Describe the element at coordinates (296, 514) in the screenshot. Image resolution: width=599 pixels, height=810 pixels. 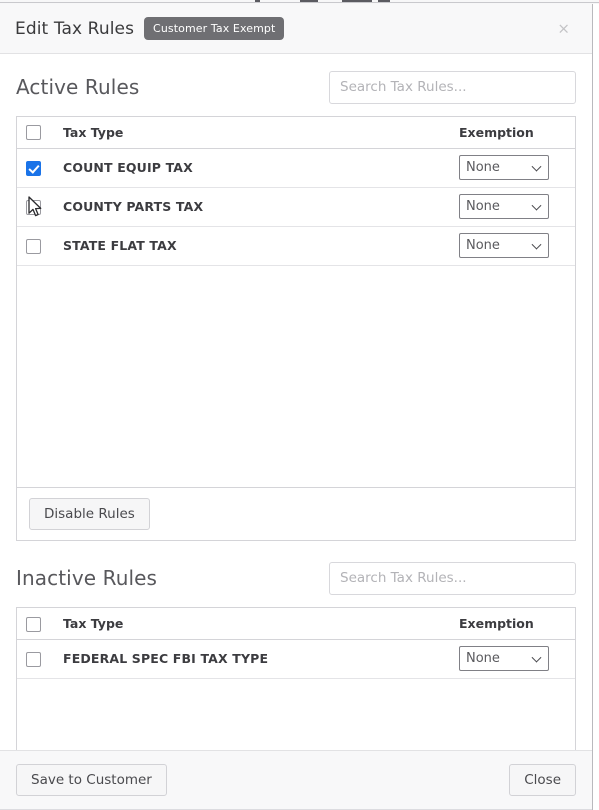
I see `active-rules-footer: Disable Rules` at that location.